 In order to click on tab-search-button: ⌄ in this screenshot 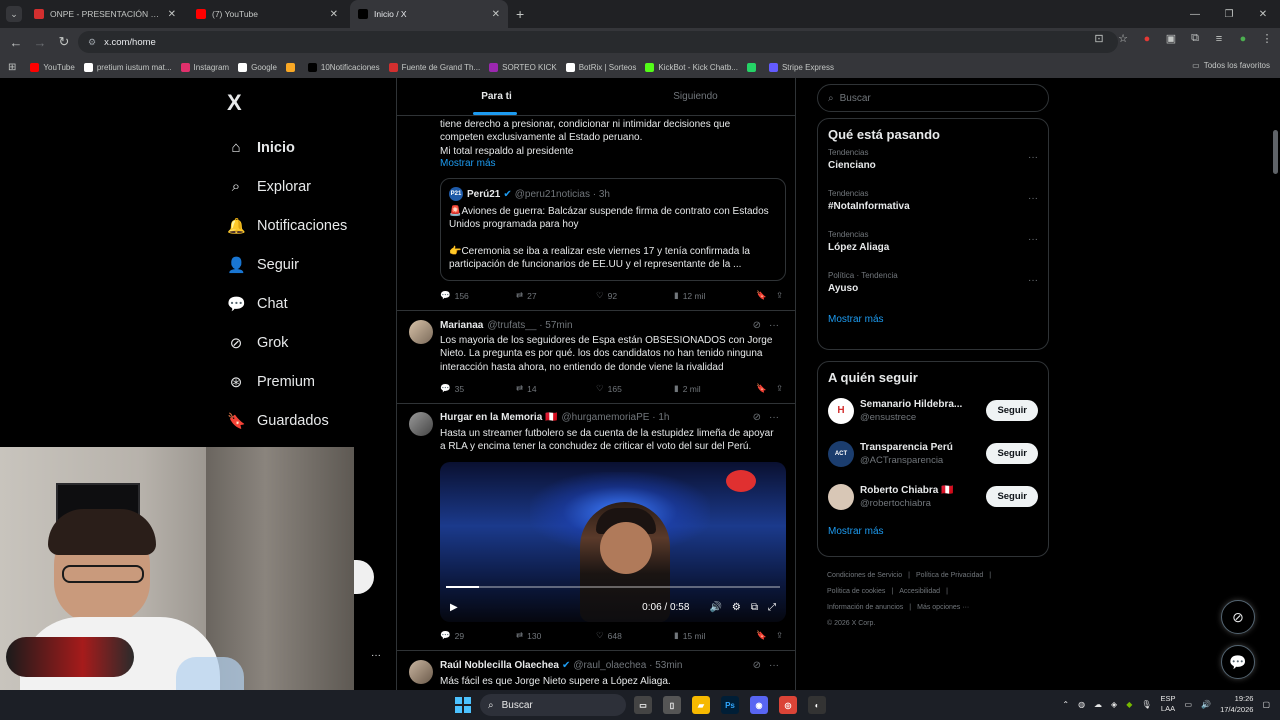, I will do `click(14, 14)`.